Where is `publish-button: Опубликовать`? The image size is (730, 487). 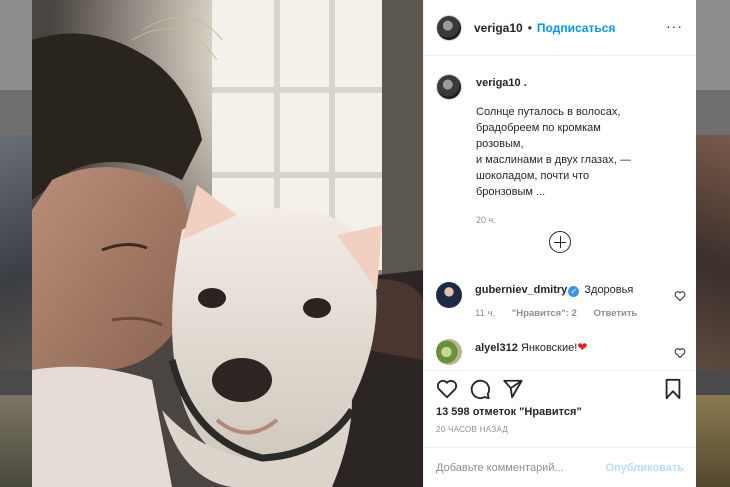 publish-button: Опубликовать is located at coordinates (644, 468).